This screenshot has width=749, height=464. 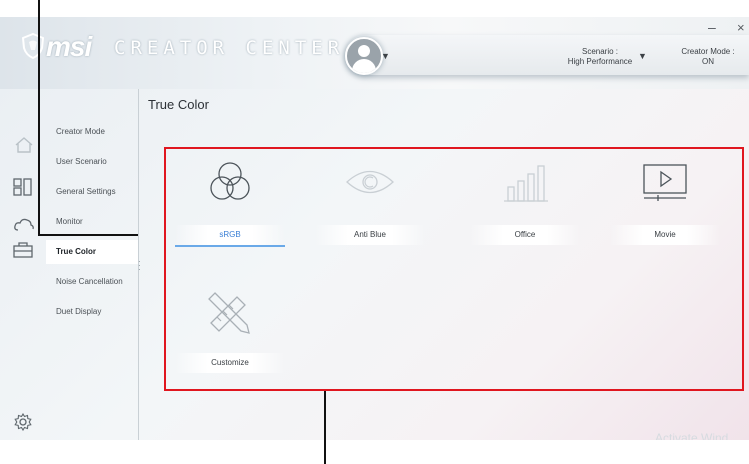 What do you see at coordinates (24, 145) in the screenshot?
I see `home-icon` at bounding box center [24, 145].